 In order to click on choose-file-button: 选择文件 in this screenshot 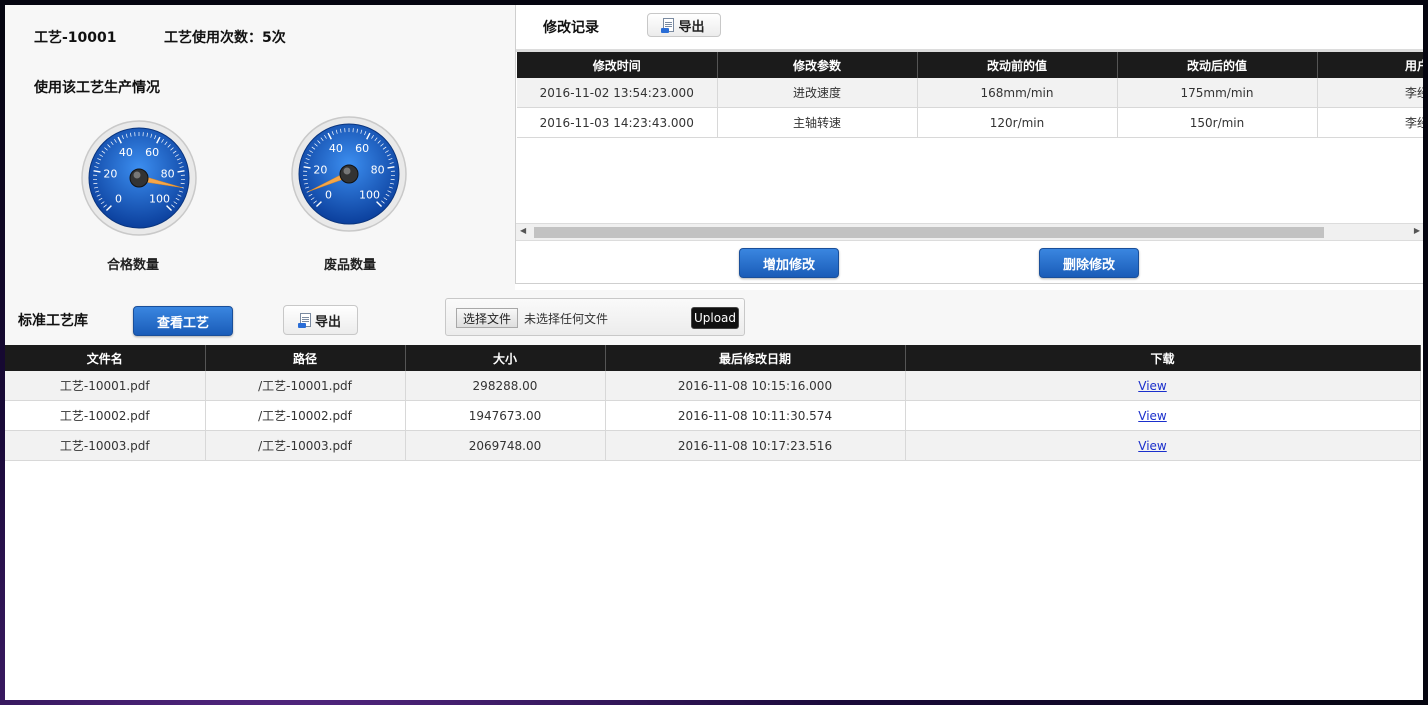, I will do `click(487, 318)`.